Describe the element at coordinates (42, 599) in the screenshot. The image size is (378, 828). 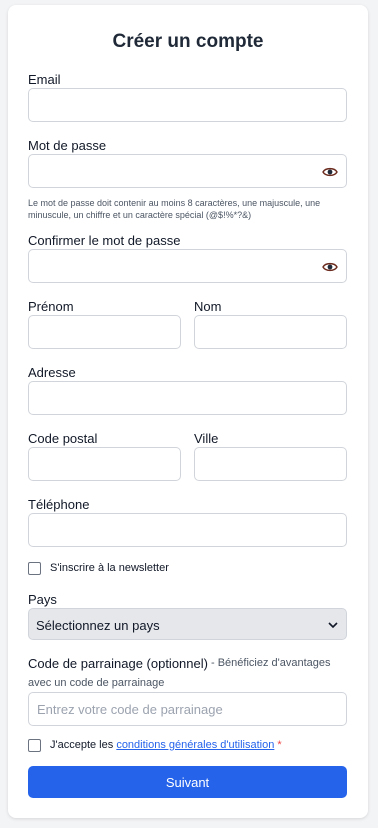
I see `country-label: Pays` at that location.